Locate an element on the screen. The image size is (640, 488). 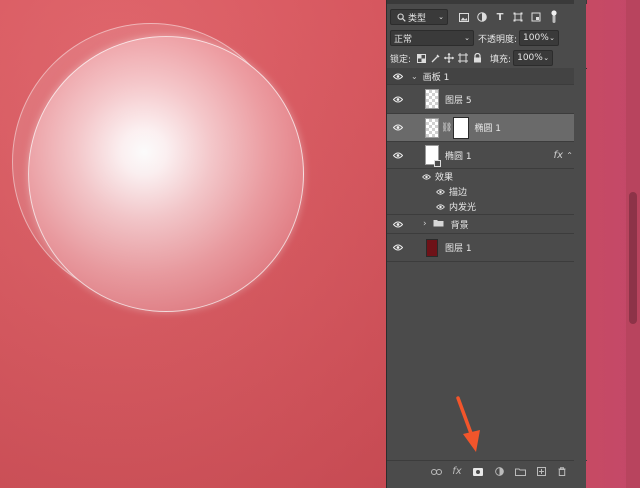
effect-row-stroke: 描边 is located at coordinates (481, 191).